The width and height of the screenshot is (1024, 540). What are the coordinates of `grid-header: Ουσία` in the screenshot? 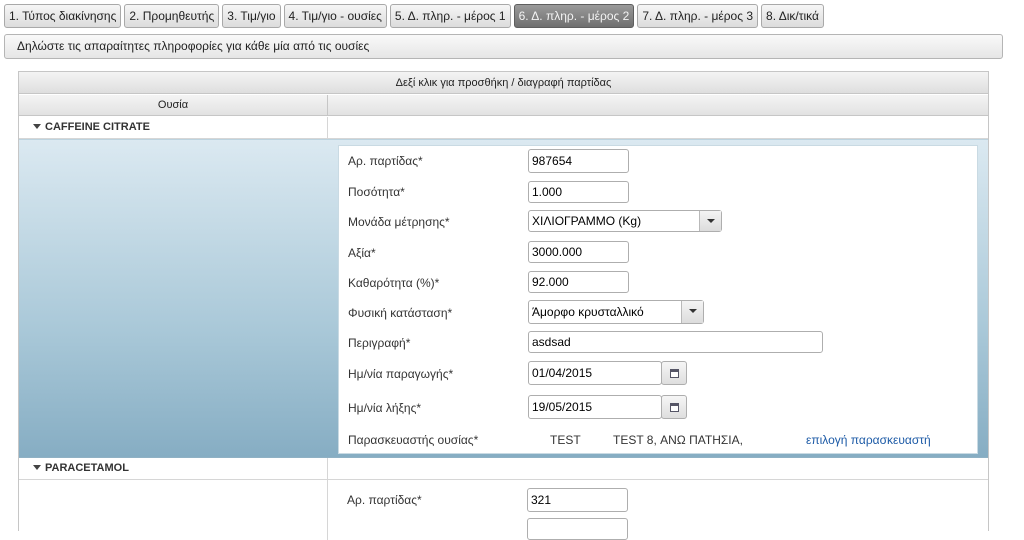 It's located at (503, 105).